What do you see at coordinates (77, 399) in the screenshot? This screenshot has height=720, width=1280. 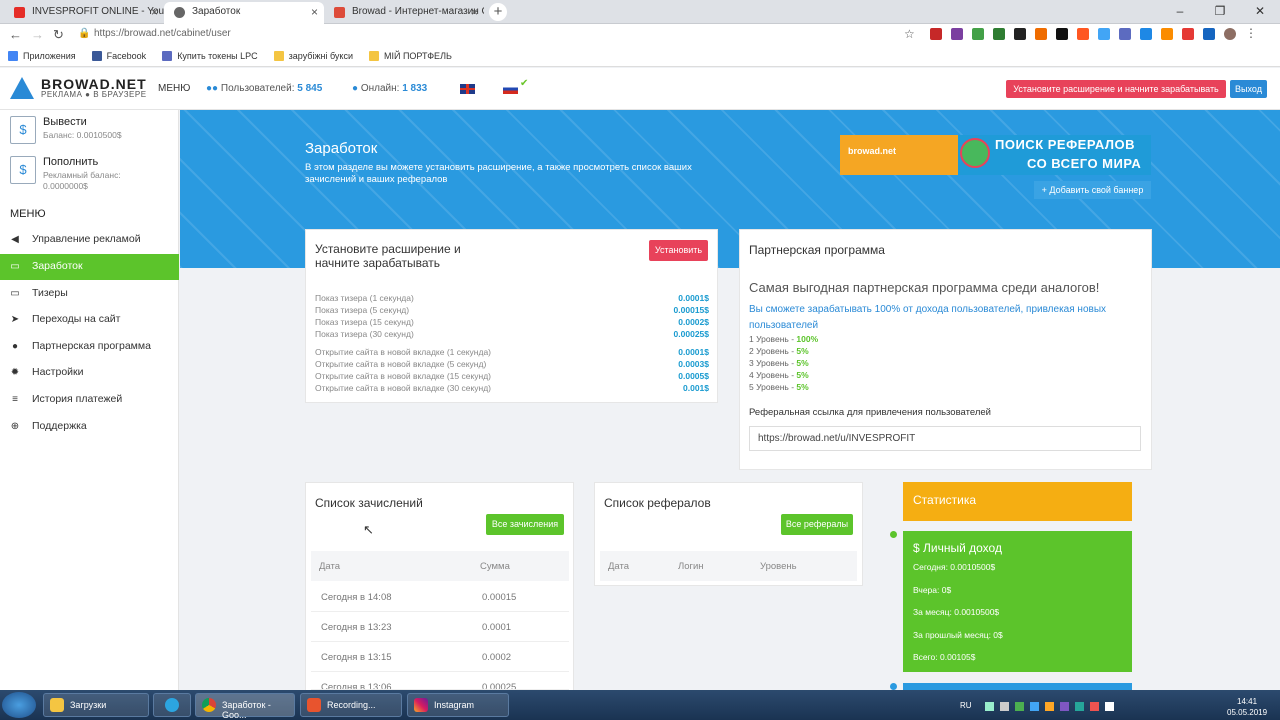 I see `sidebar-item-label: История платежей` at bounding box center [77, 399].